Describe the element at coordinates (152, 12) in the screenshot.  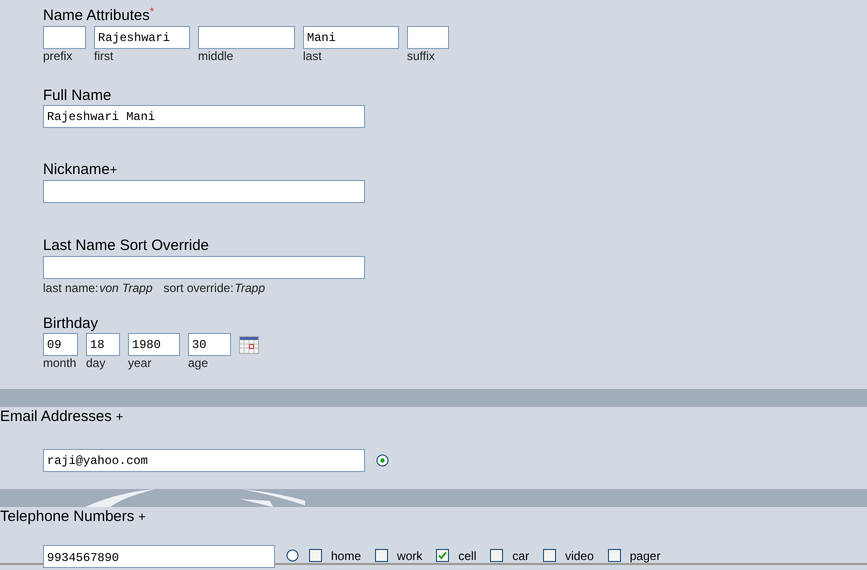
I see `required-mark: *` at that location.